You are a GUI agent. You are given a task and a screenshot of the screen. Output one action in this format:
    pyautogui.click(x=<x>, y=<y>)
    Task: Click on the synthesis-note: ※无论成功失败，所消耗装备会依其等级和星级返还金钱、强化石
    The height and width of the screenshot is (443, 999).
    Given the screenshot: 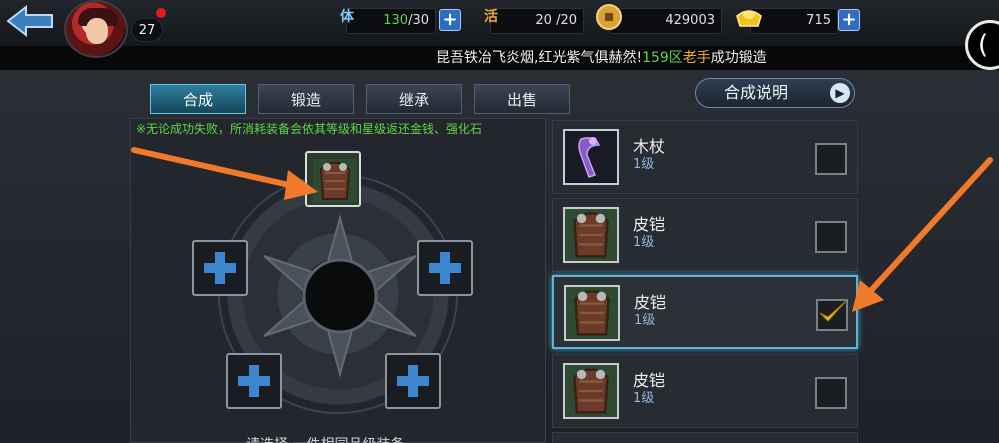 What is the action you would take?
    pyautogui.click(x=309, y=129)
    